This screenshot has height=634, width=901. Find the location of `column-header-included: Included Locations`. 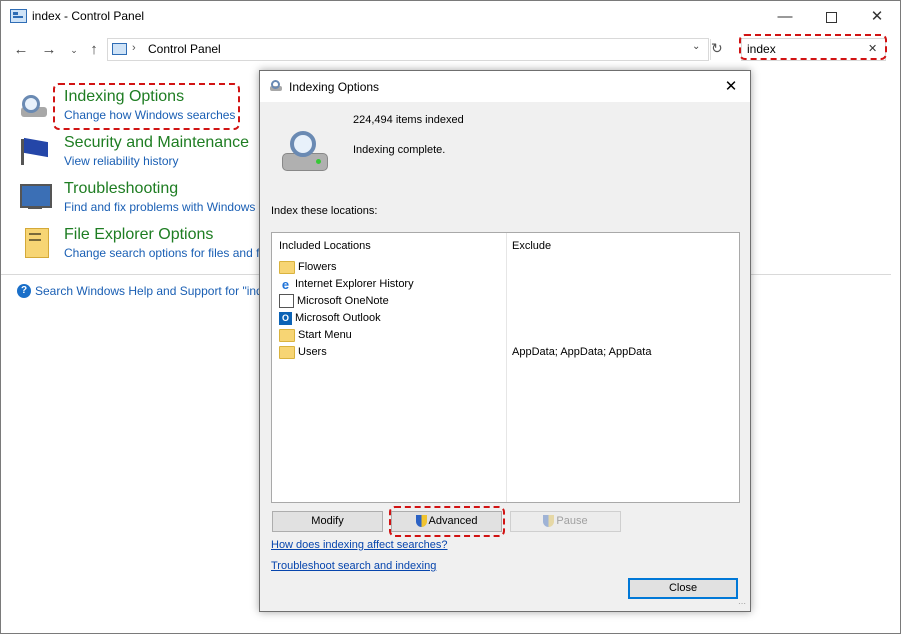

column-header-included: Included Locations is located at coordinates (325, 246).